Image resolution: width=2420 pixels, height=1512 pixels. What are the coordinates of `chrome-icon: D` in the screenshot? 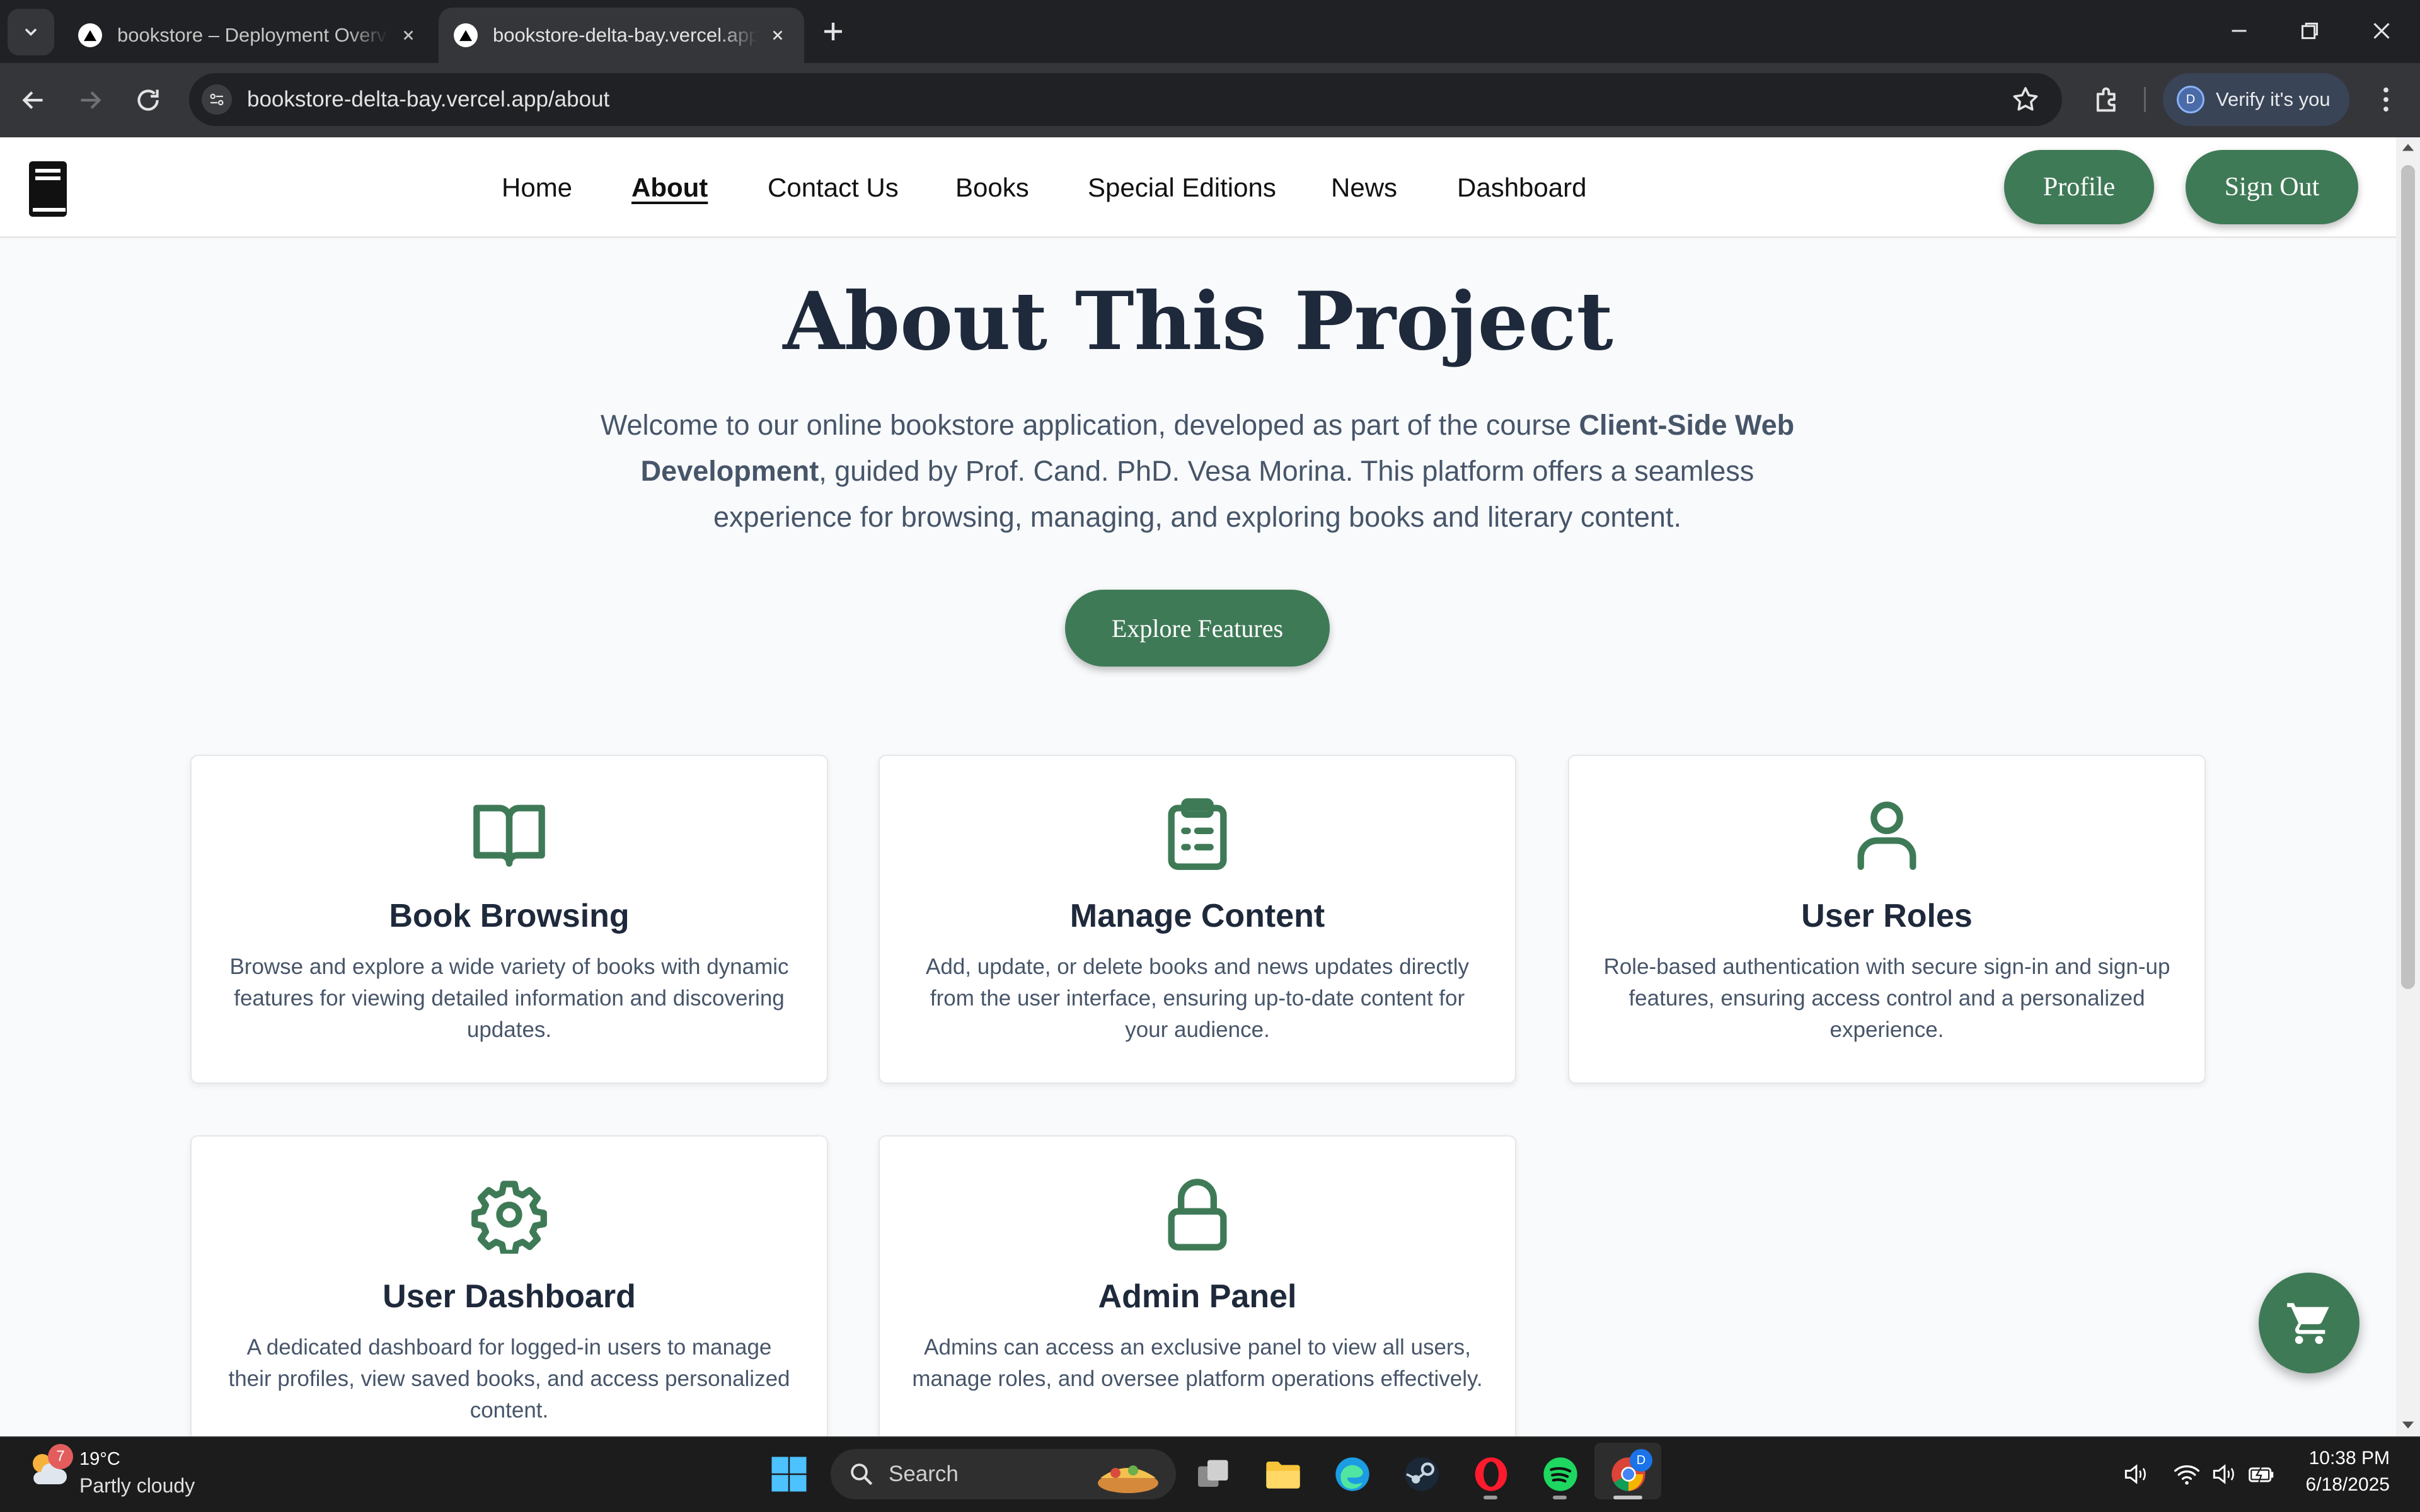 It's located at (1630, 1472).